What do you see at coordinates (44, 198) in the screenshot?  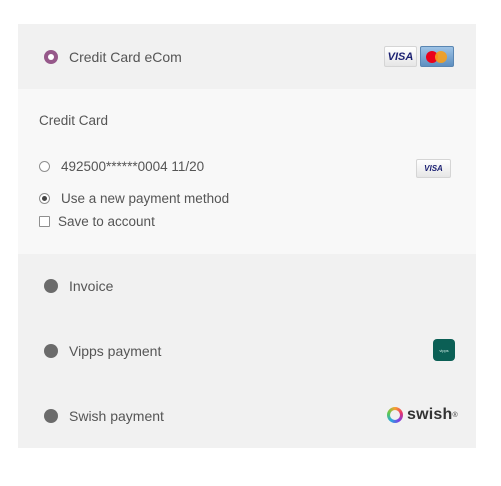 I see `radio-new-payment-method` at bounding box center [44, 198].